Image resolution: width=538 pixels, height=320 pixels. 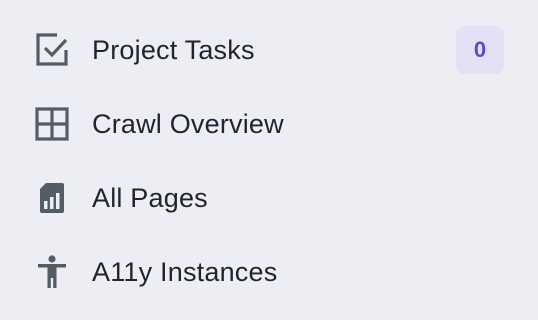 What do you see at coordinates (188, 124) in the screenshot?
I see `nav-item-label: Crawl Overview` at bounding box center [188, 124].